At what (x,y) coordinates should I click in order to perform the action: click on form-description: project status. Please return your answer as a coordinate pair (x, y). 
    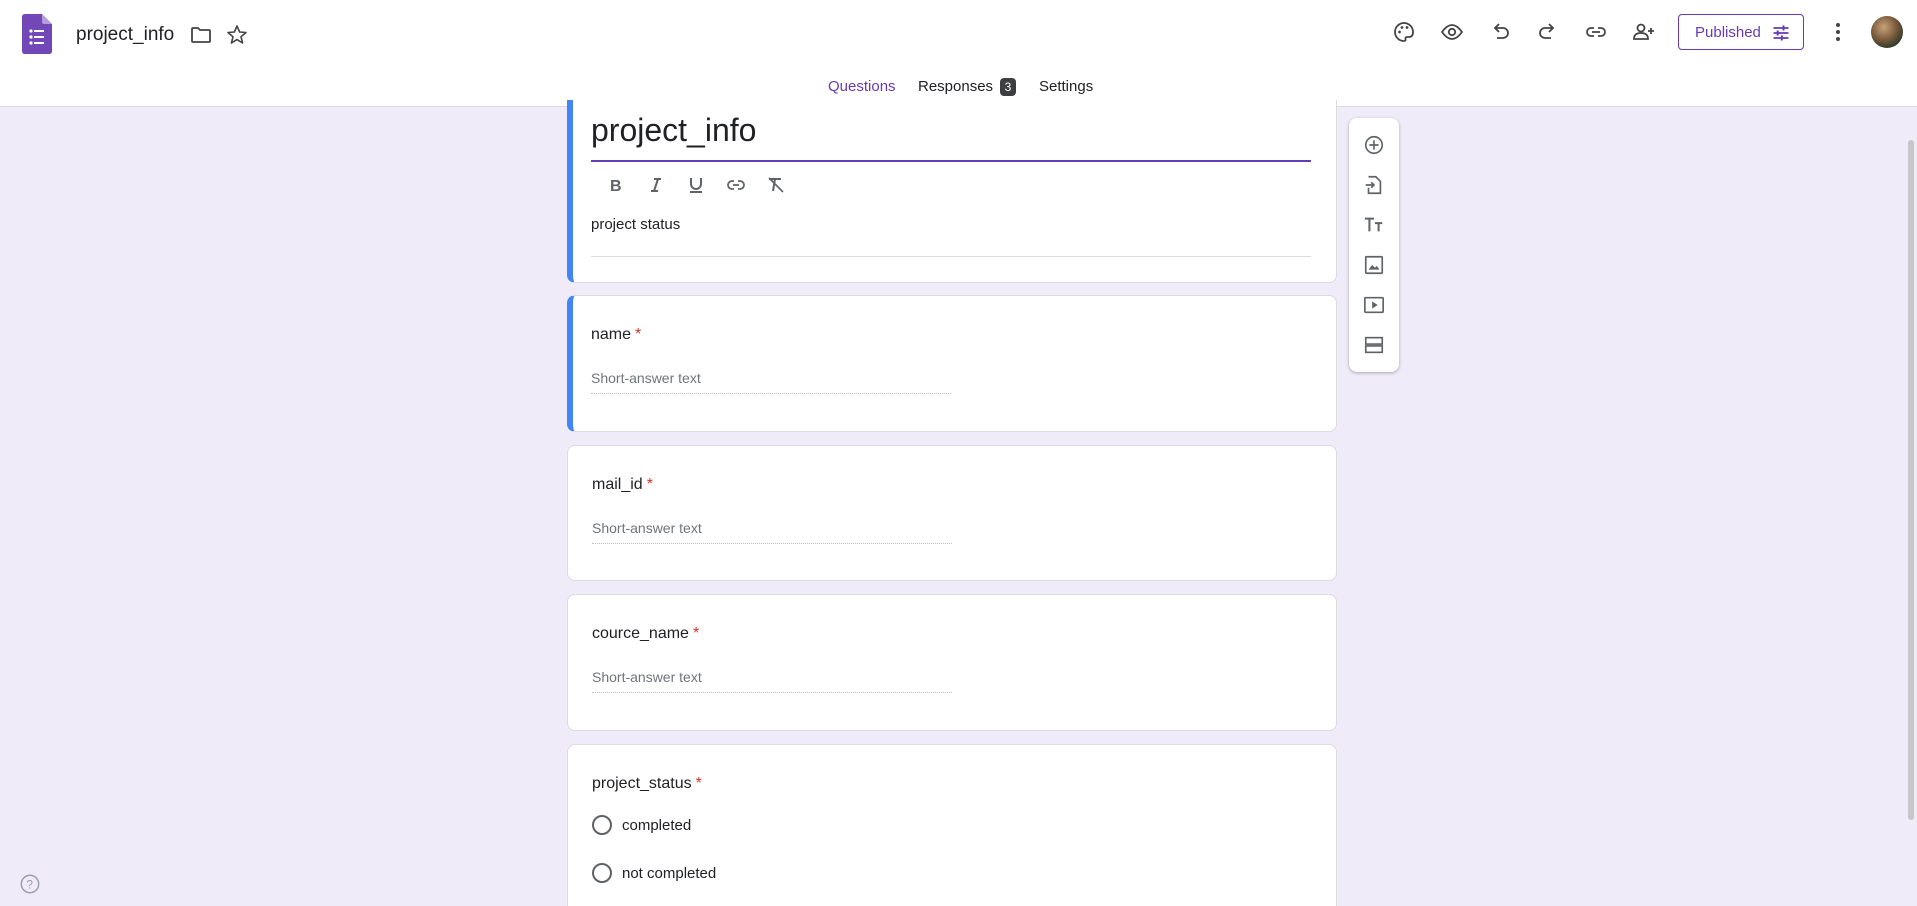
    Looking at the image, I should click on (635, 224).